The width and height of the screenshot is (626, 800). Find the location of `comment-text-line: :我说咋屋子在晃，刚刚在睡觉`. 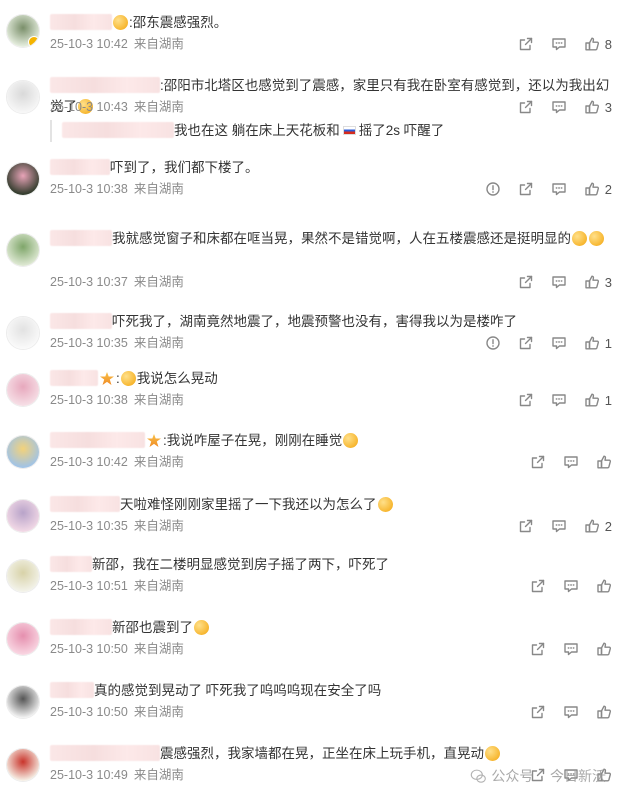

comment-text-line: :我说咋屋子在晃，刚刚在睡觉 is located at coordinates (331, 440).